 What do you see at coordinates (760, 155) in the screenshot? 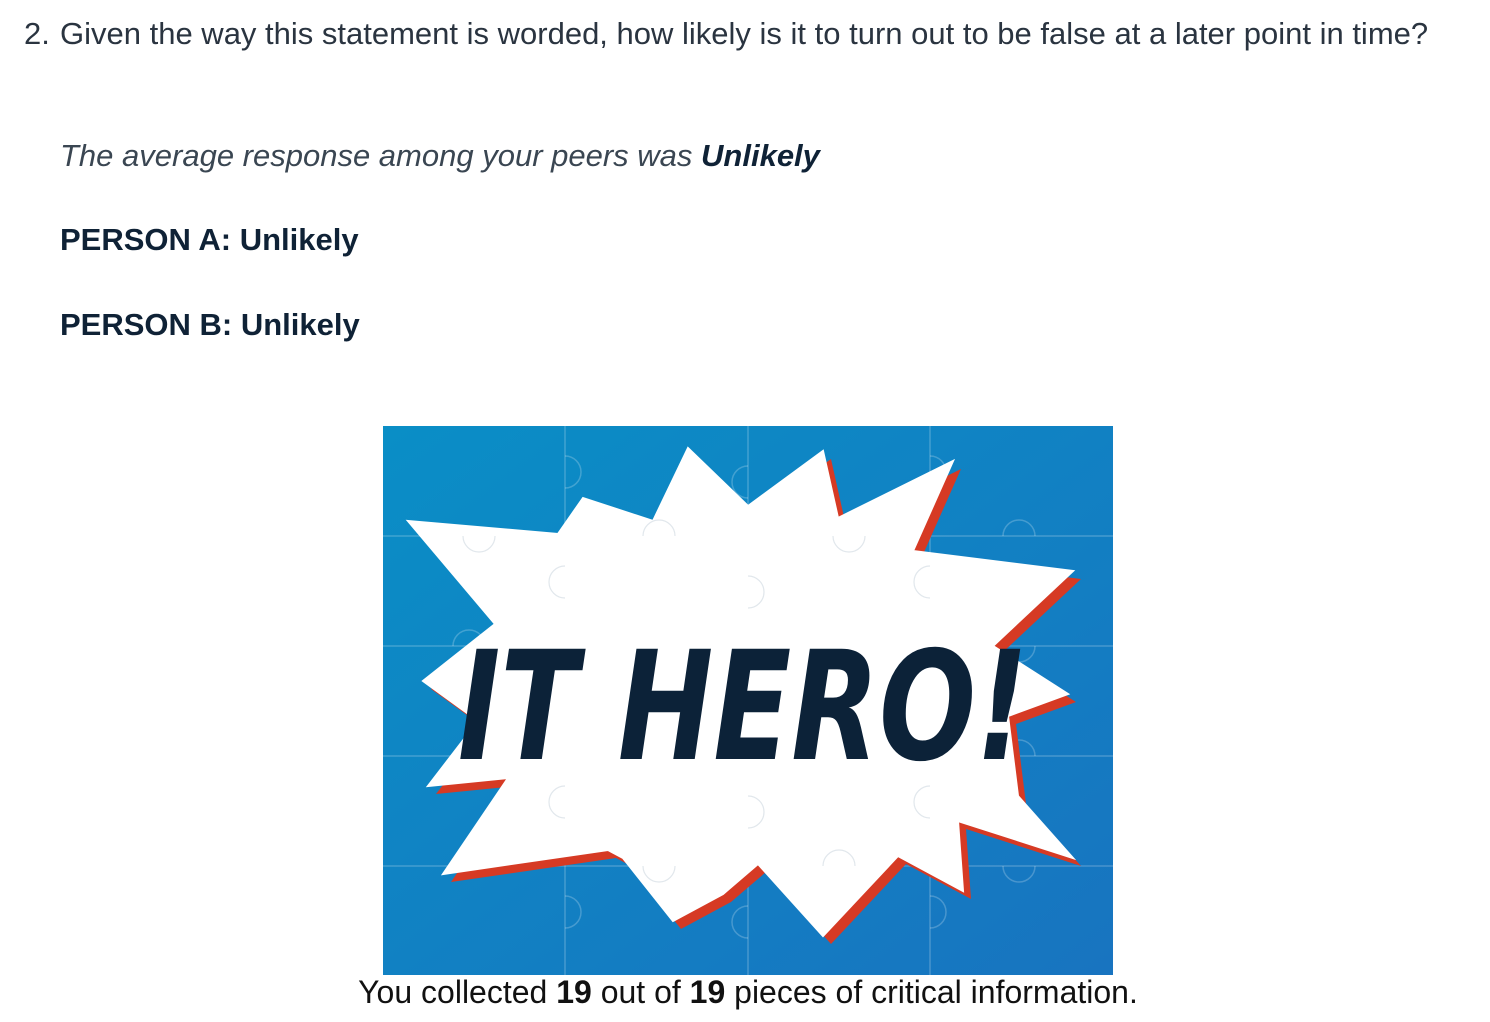
I see `peer-average-value: Unlikely` at bounding box center [760, 155].